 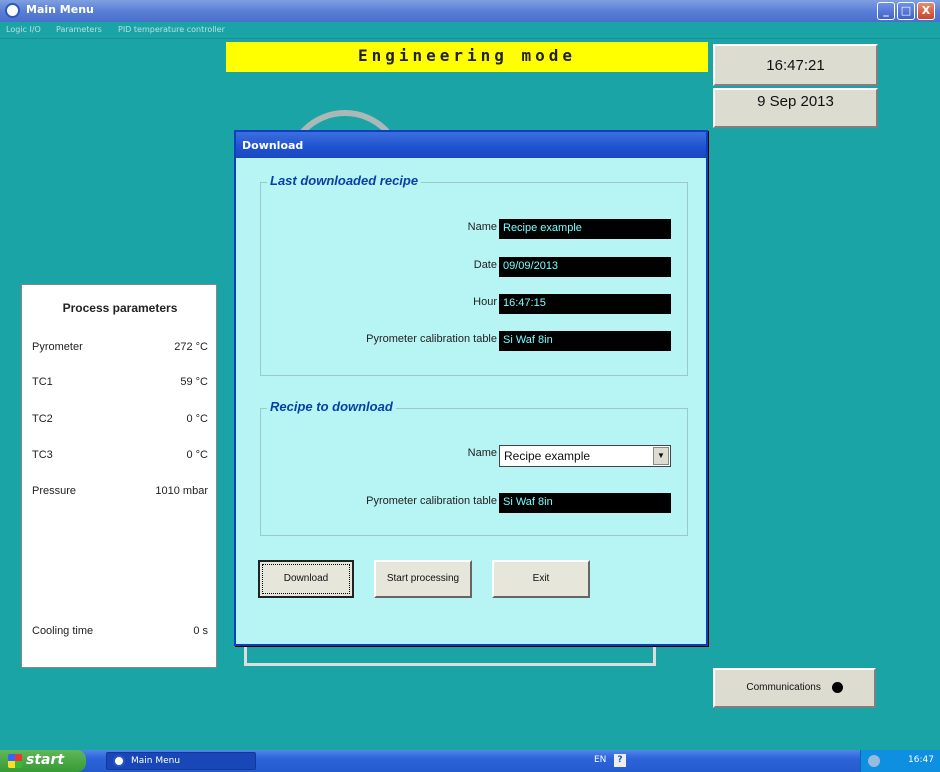 I want to click on communications-status: Communications, so click(x=794, y=688).